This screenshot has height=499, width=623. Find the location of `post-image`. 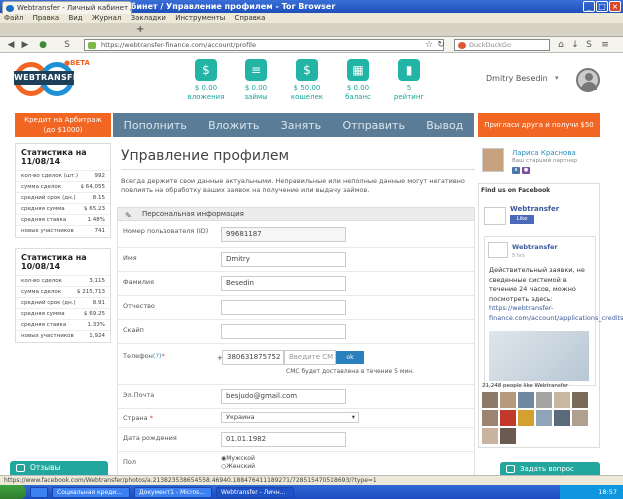

post-image is located at coordinates (539, 356).